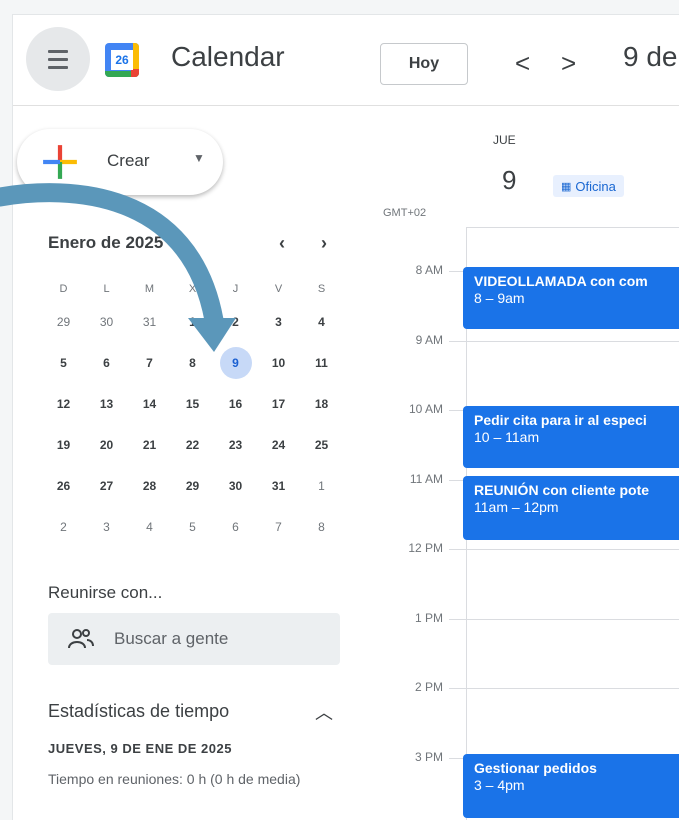 This screenshot has width=679, height=820. What do you see at coordinates (235, 404) in the screenshot?
I see `mini-calendar-day: 16` at bounding box center [235, 404].